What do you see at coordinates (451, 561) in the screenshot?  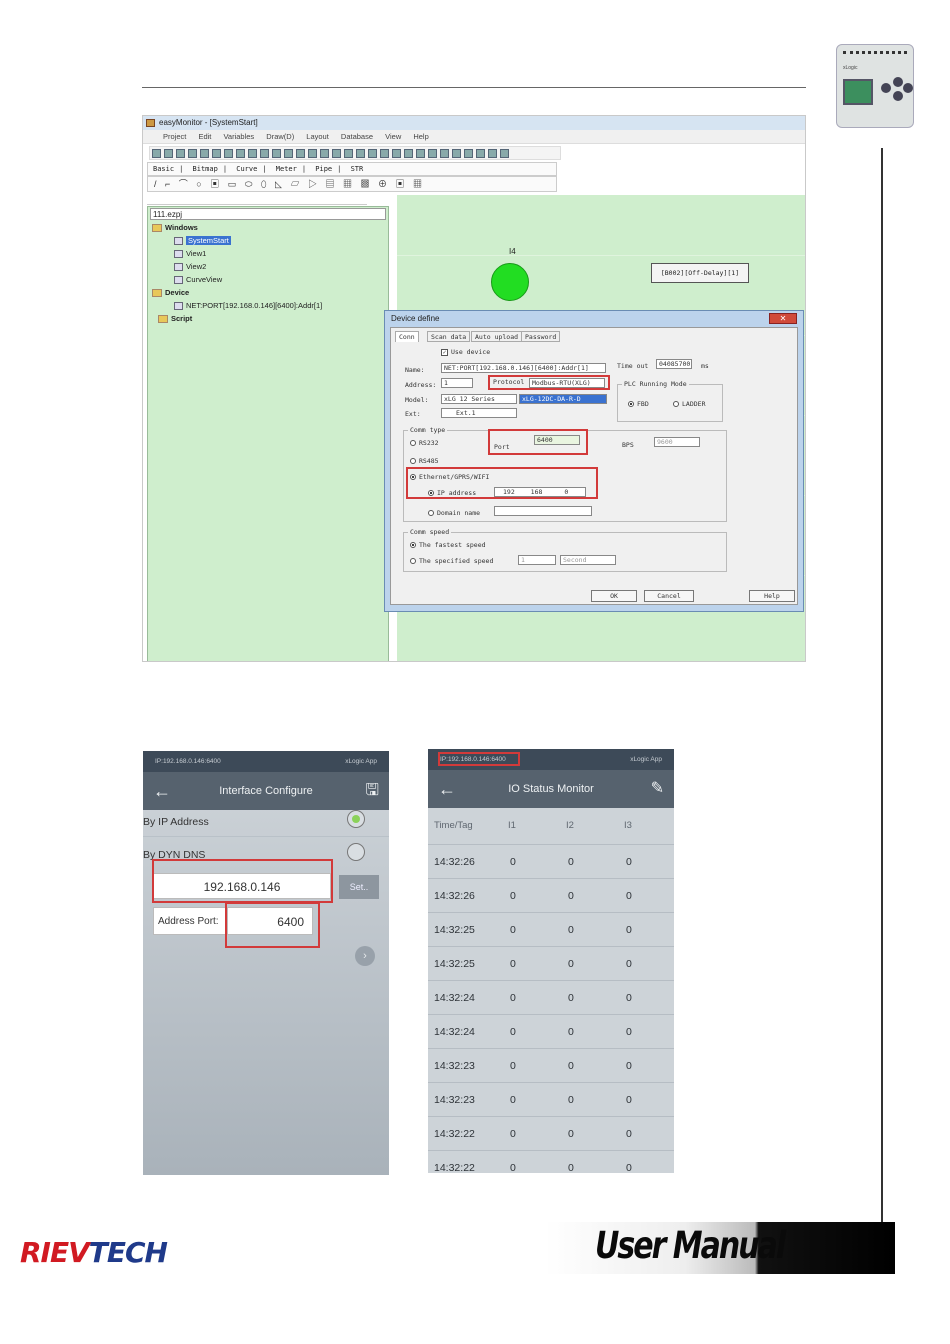 I see `specified-radio: The specified speed` at bounding box center [451, 561].